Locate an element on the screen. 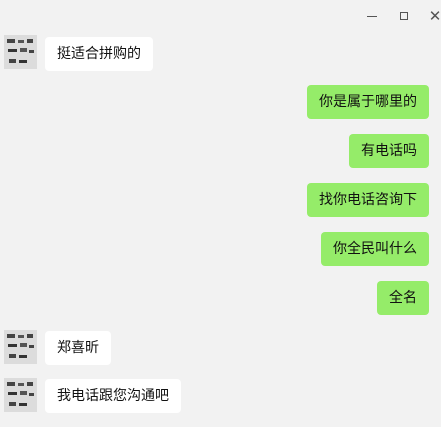 The width and height of the screenshot is (441, 427). message-bubble: 你全民叫什么 is located at coordinates (375, 249).